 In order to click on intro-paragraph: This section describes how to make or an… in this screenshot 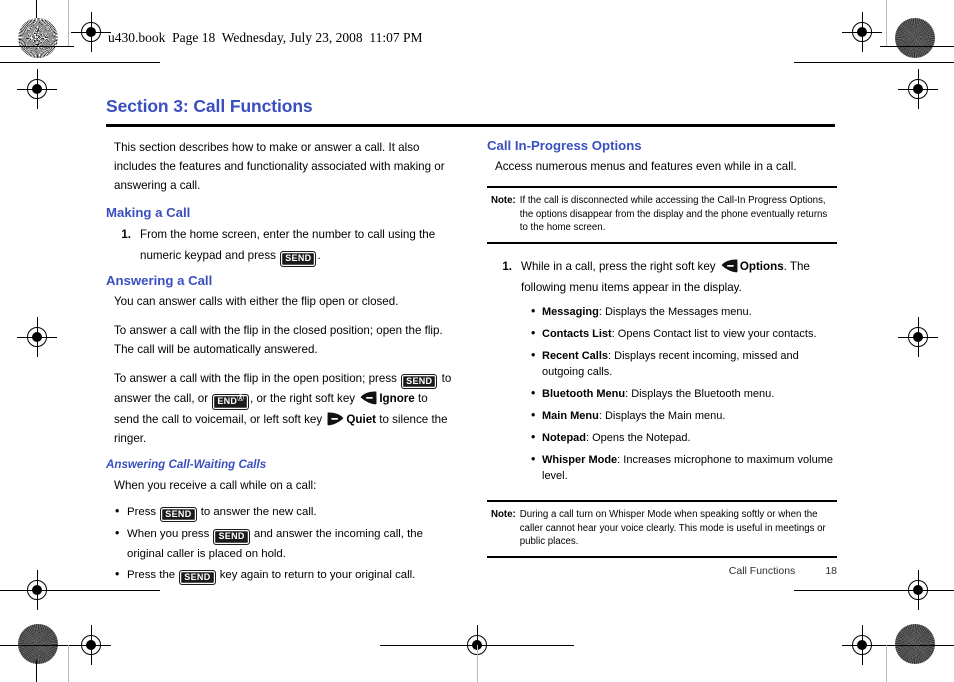, I will do `click(279, 166)`.